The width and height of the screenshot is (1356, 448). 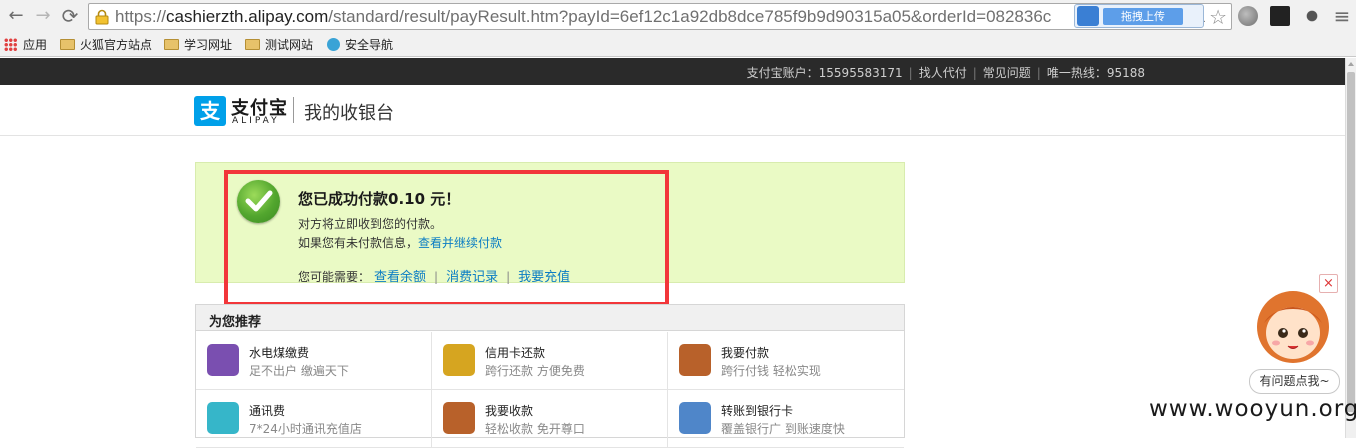 What do you see at coordinates (1095, 73) in the screenshot?
I see `hotline-label: 唯一热线：95188` at bounding box center [1095, 73].